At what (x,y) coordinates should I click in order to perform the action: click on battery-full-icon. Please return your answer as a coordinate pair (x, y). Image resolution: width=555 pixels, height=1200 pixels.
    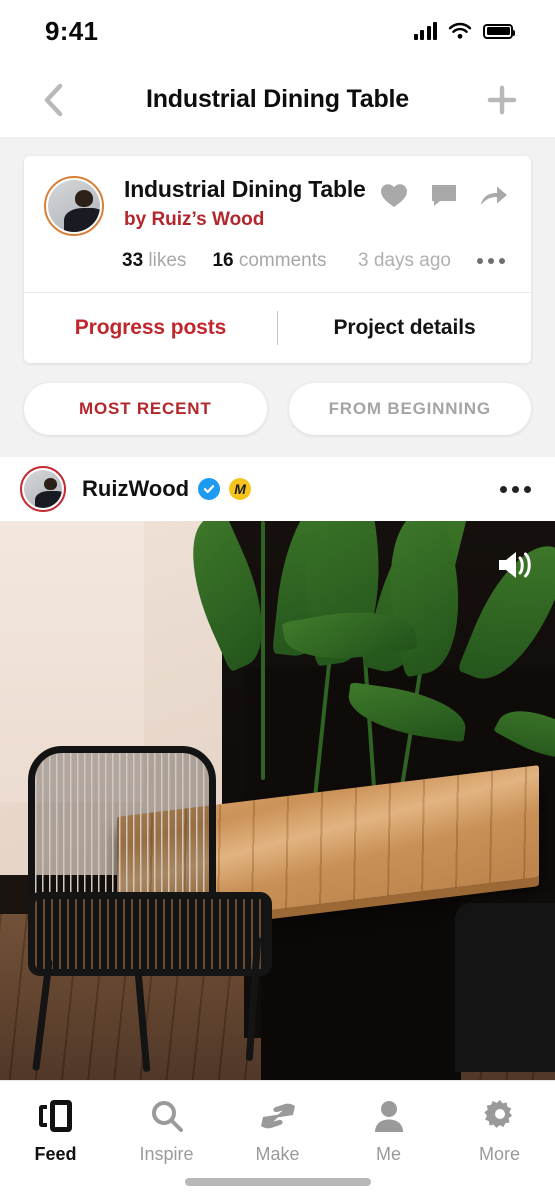
    Looking at the image, I should click on (499, 31).